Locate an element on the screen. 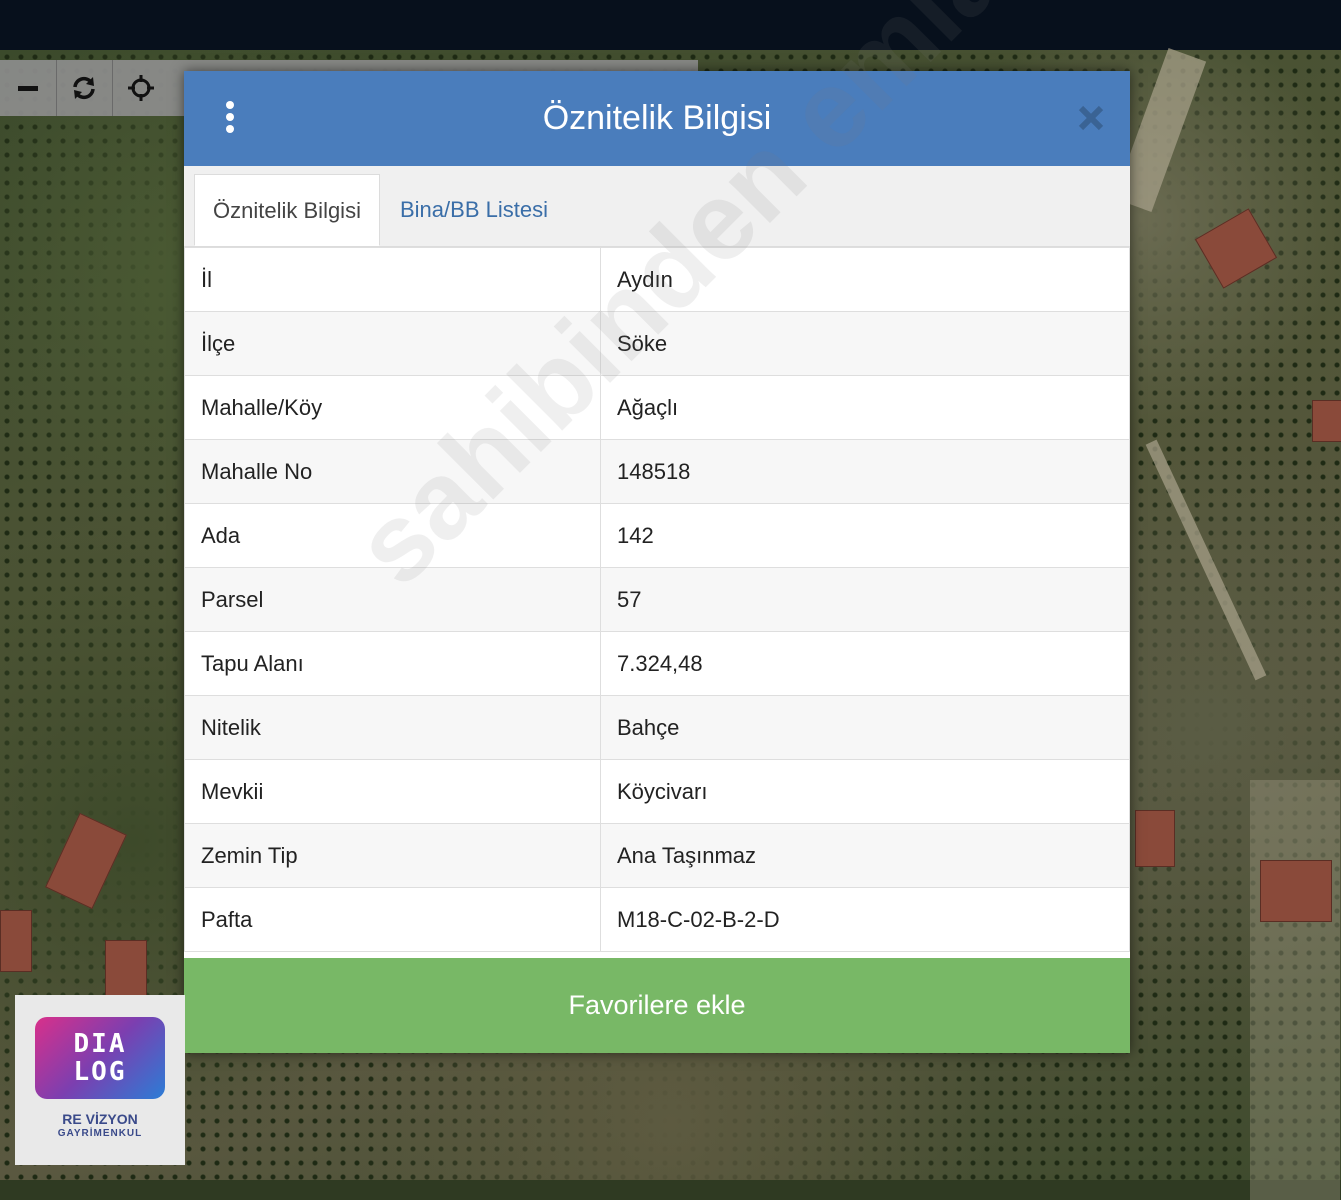 The width and height of the screenshot is (1341, 1200). logo-mark: DIA LOG is located at coordinates (100, 1058).